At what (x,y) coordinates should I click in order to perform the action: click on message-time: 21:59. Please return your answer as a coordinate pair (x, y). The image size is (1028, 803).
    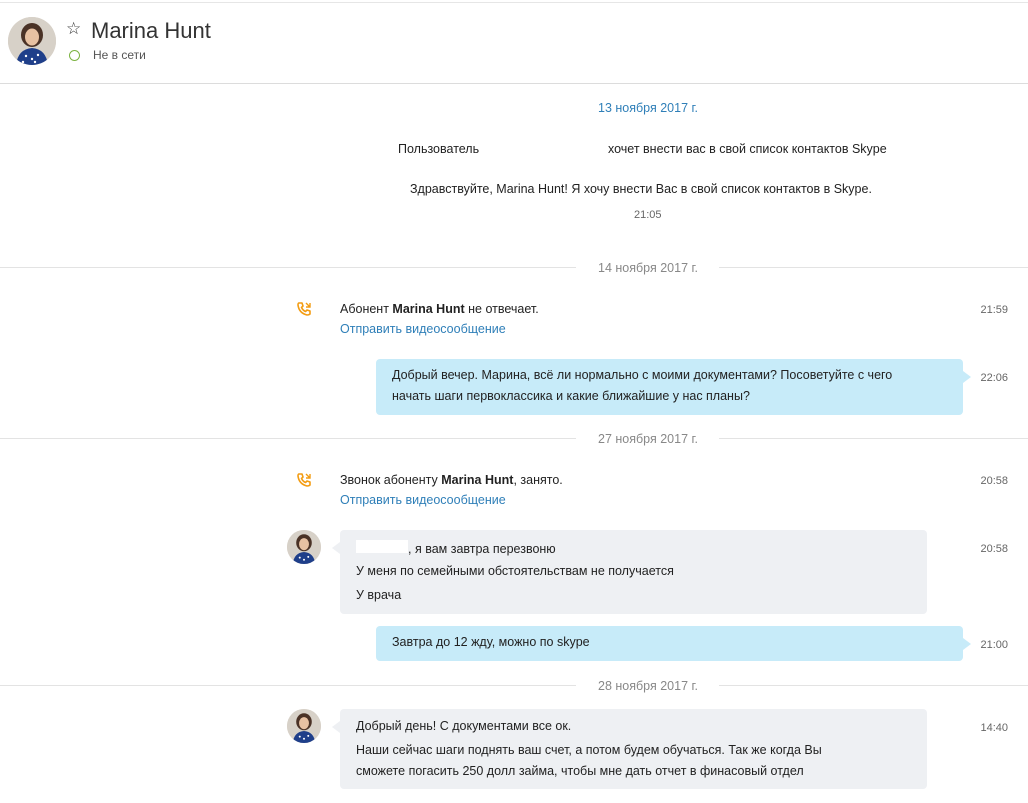
    Looking at the image, I should click on (994, 310).